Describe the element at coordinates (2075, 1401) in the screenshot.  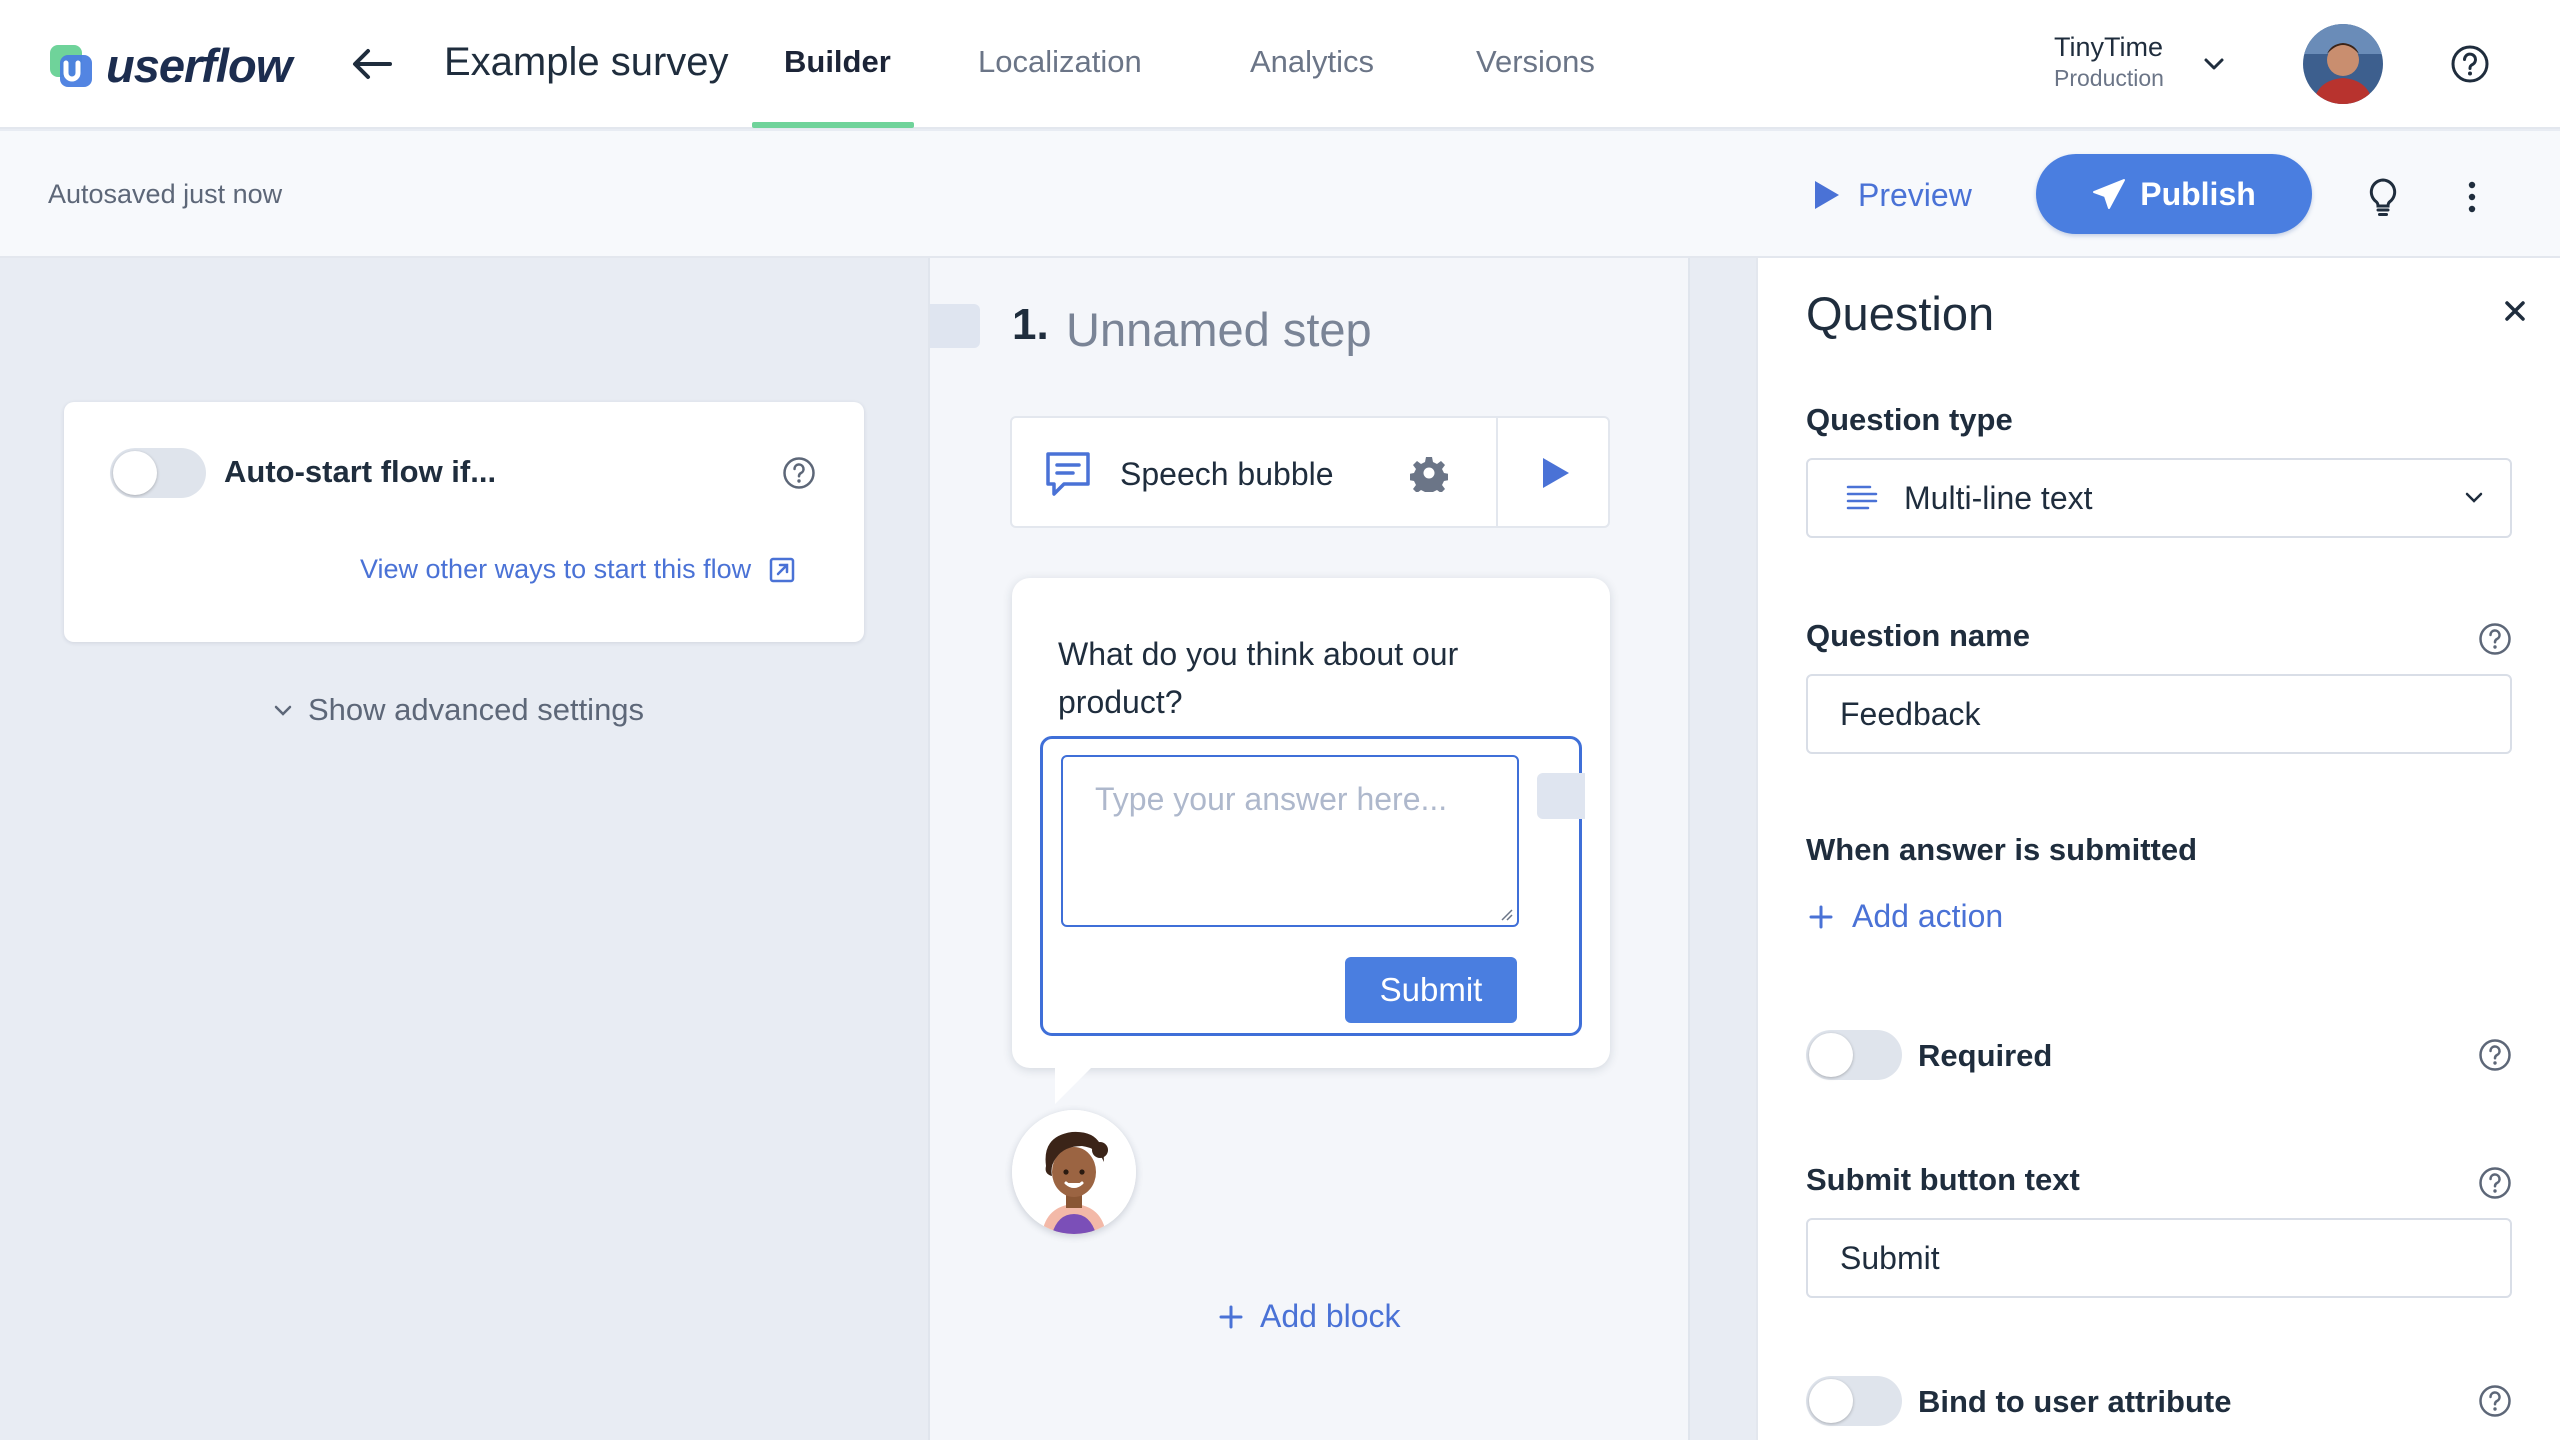
I see `bind-attribute-label: Bind to user attribute` at that location.